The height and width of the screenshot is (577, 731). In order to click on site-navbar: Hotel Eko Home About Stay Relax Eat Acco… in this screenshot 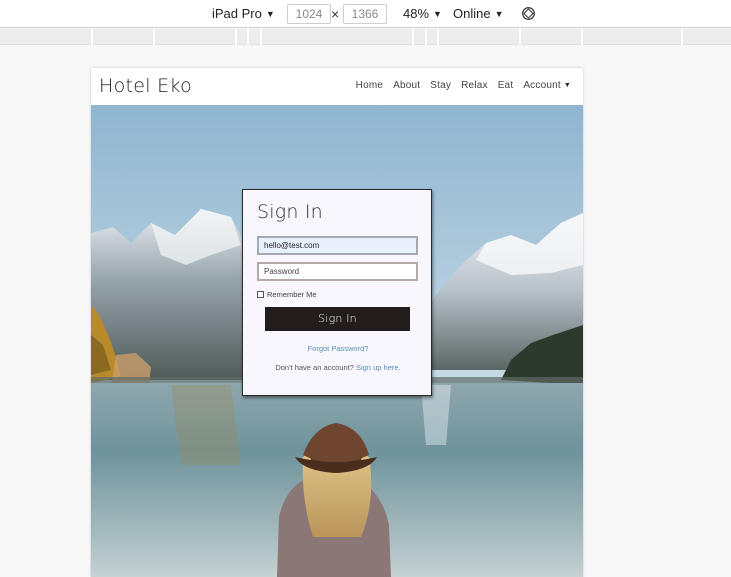, I will do `click(337, 86)`.